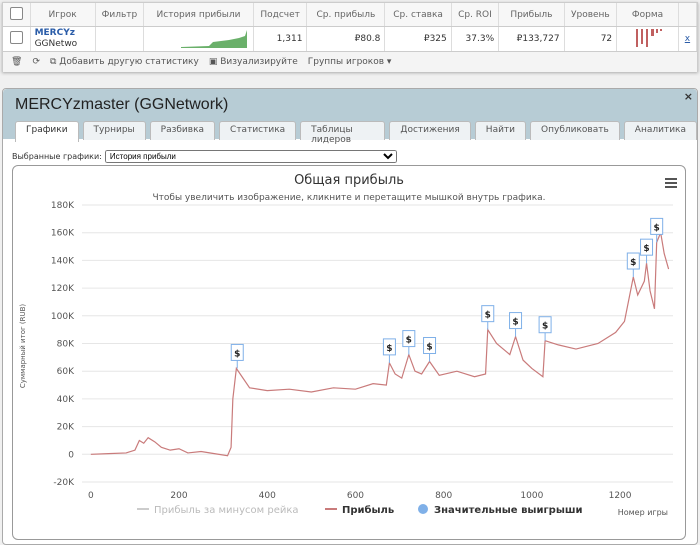 Image resolution: width=700 pixels, height=545 pixels. What do you see at coordinates (57, 156) in the screenshot?
I see `selected-charts-label: Выбранные графики:` at bounding box center [57, 156].